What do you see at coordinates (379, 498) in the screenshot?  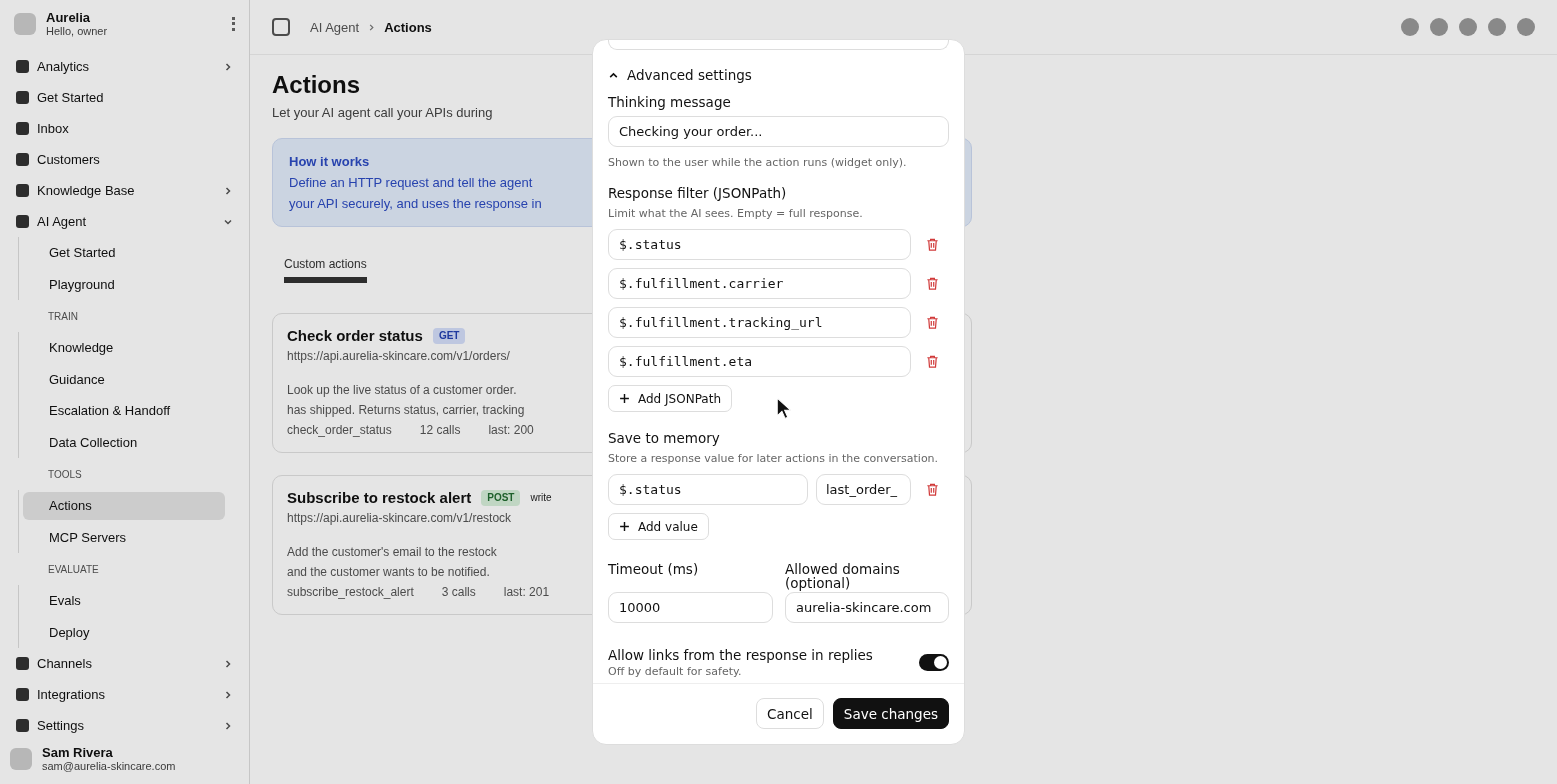 I see `action-name: Subscribe to restock alert` at bounding box center [379, 498].